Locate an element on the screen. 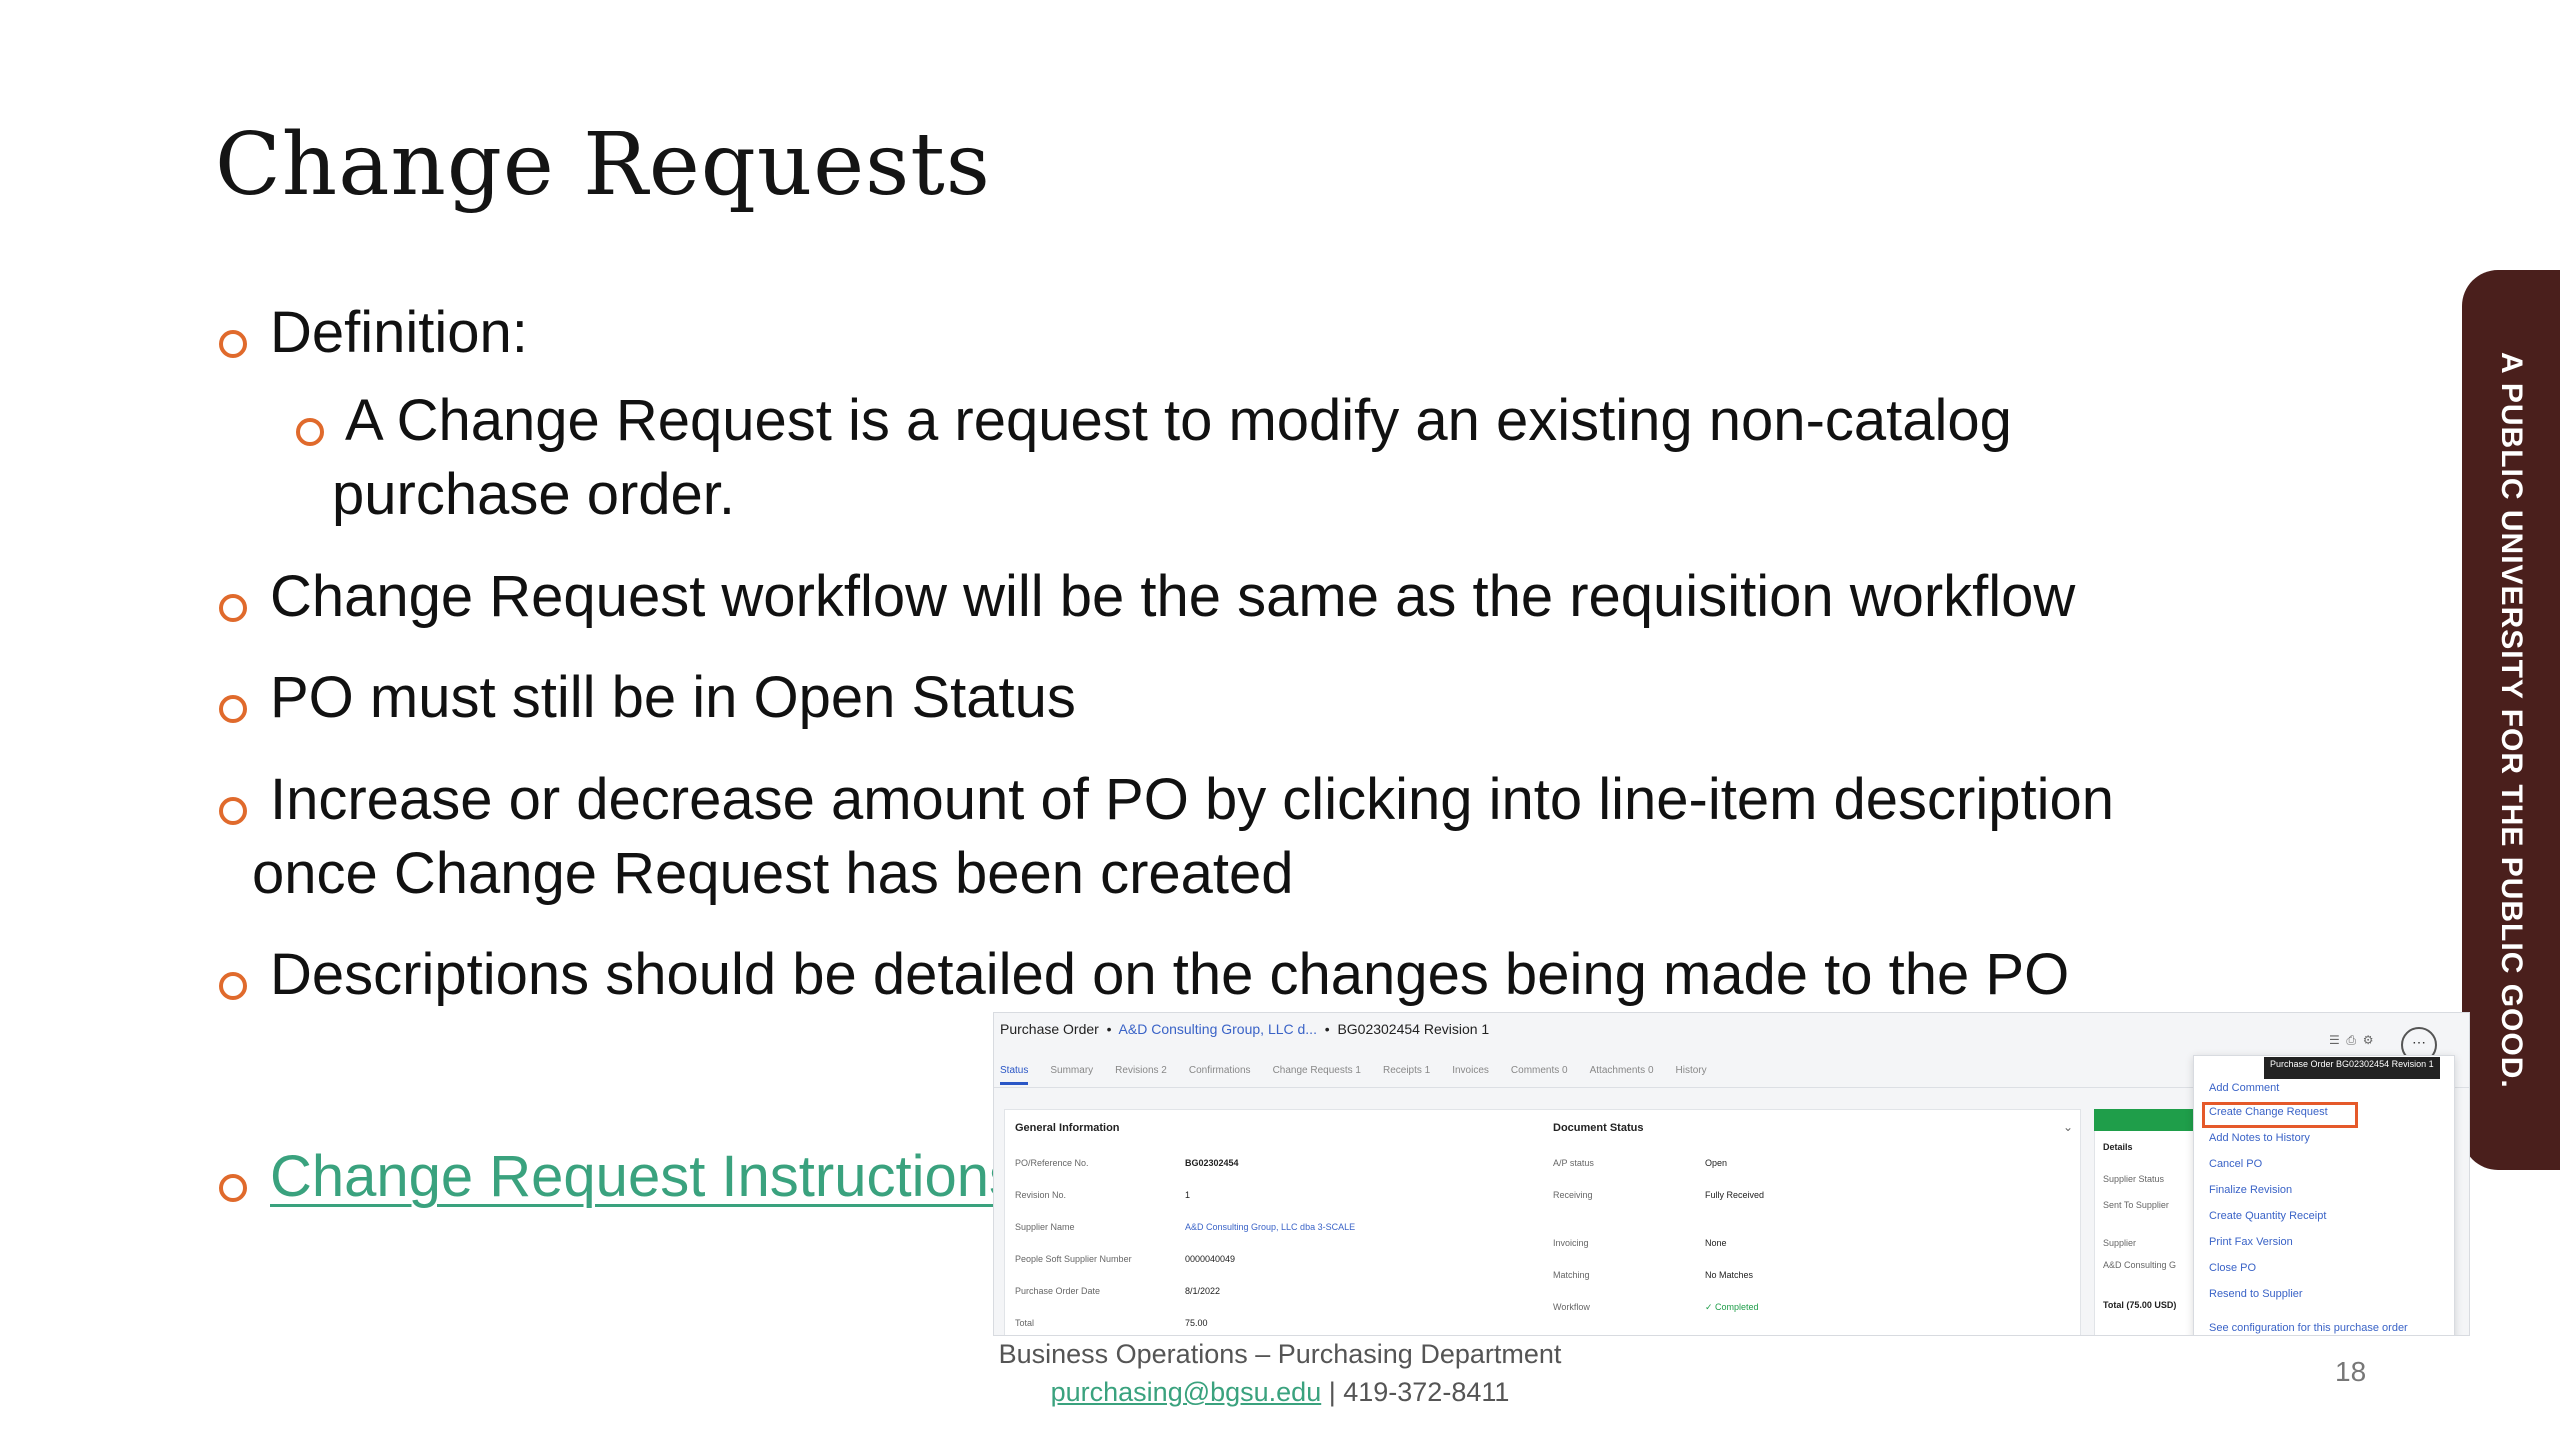 Image resolution: width=2560 pixels, height=1440 pixels. instructions-link-wrap: Change Request Instructions is located at coordinates (644, 1177).